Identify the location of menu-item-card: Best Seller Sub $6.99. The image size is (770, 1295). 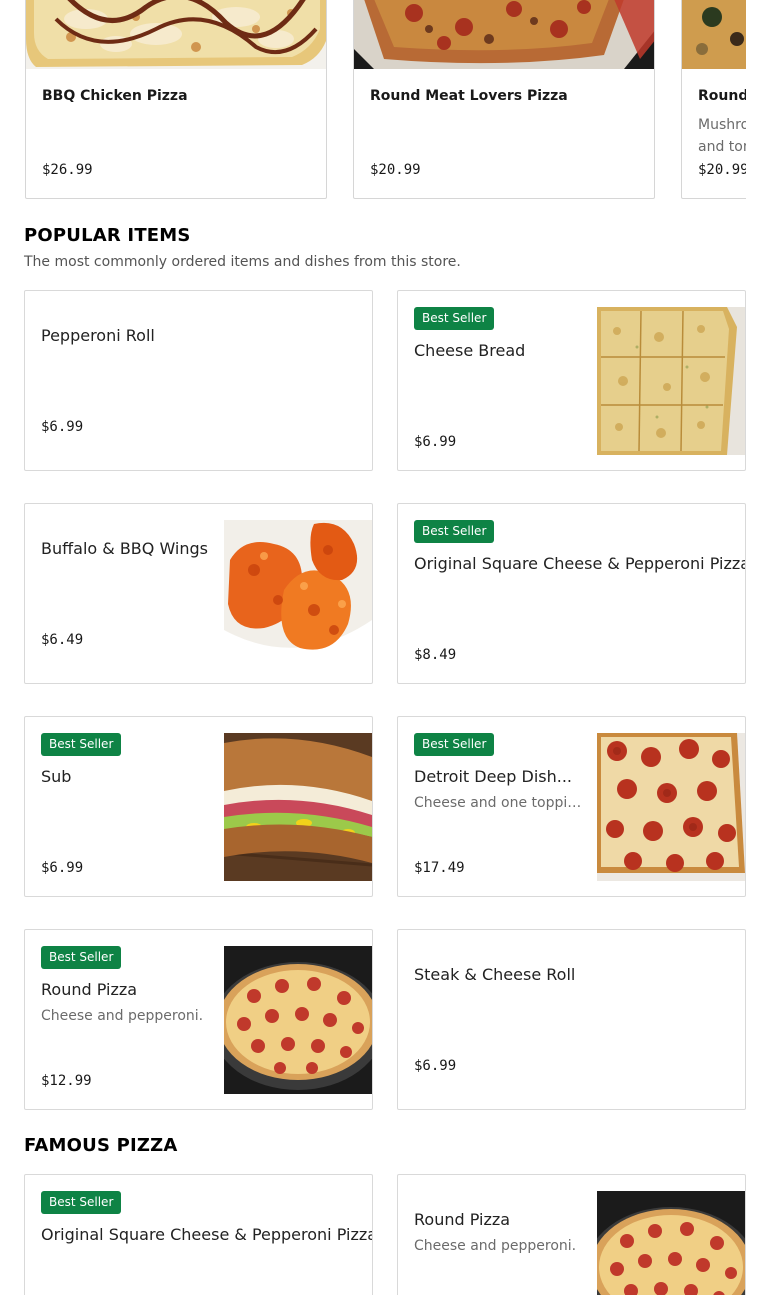
(198, 806).